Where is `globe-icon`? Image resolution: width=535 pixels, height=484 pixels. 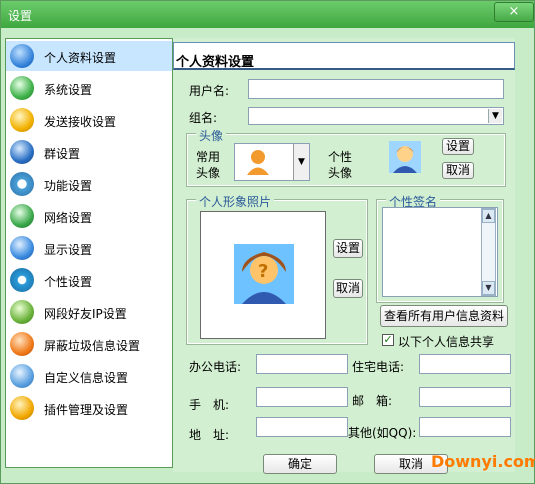 globe-icon is located at coordinates (22, 152).